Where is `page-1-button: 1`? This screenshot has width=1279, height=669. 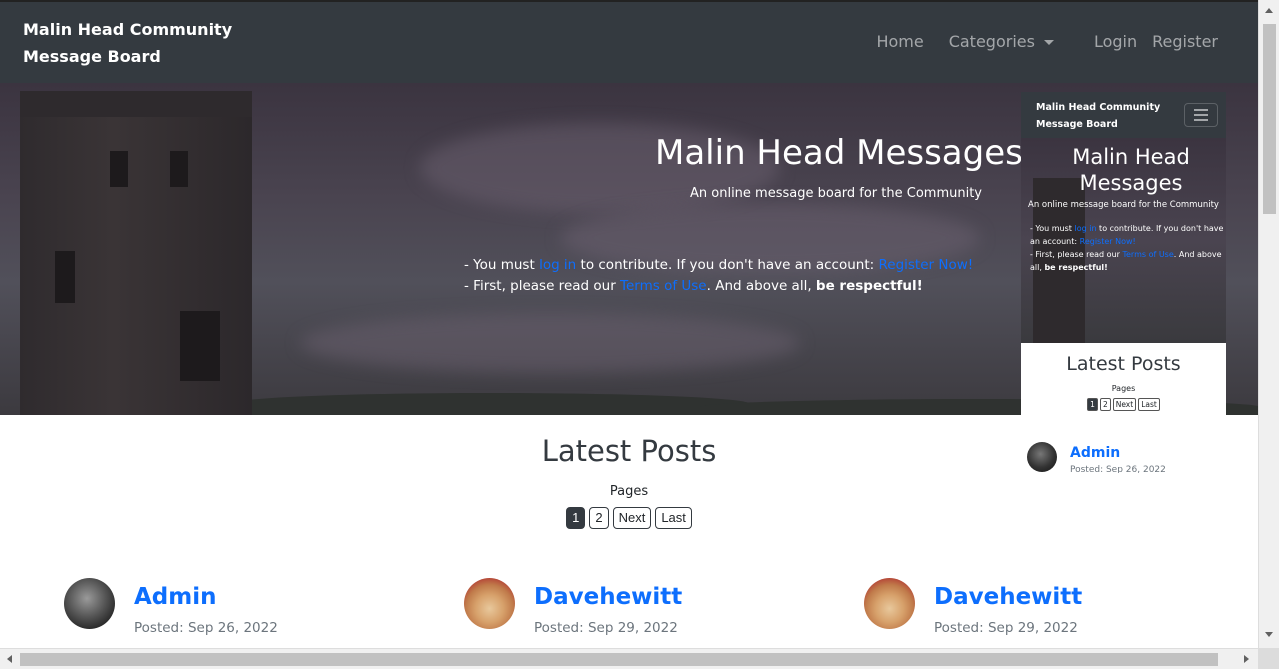 page-1-button: 1 is located at coordinates (576, 518).